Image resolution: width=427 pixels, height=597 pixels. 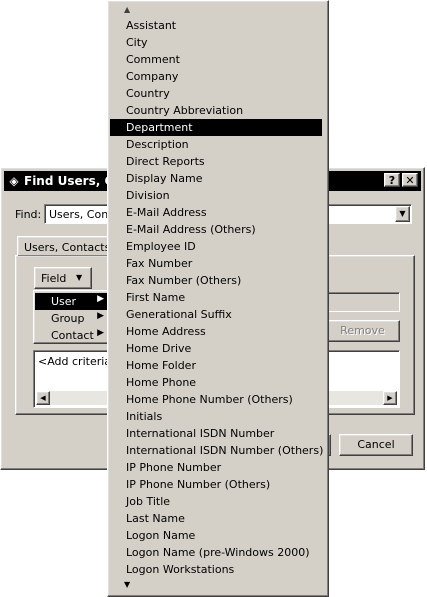 What do you see at coordinates (68, 318) in the screenshot?
I see `submenu-item-label: Group` at bounding box center [68, 318].